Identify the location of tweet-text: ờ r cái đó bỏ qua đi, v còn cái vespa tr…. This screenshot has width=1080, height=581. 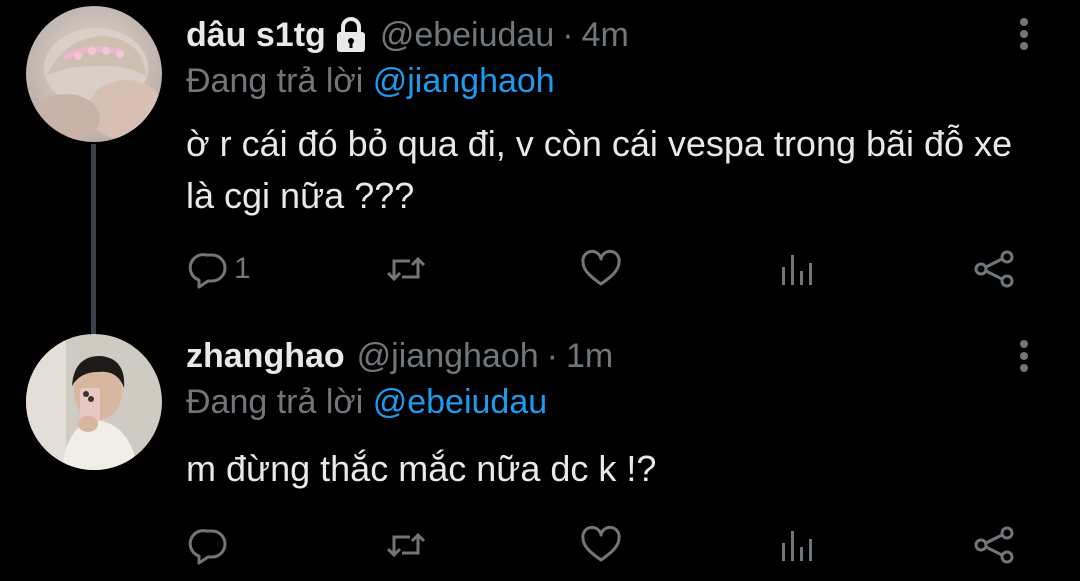
(599, 169).